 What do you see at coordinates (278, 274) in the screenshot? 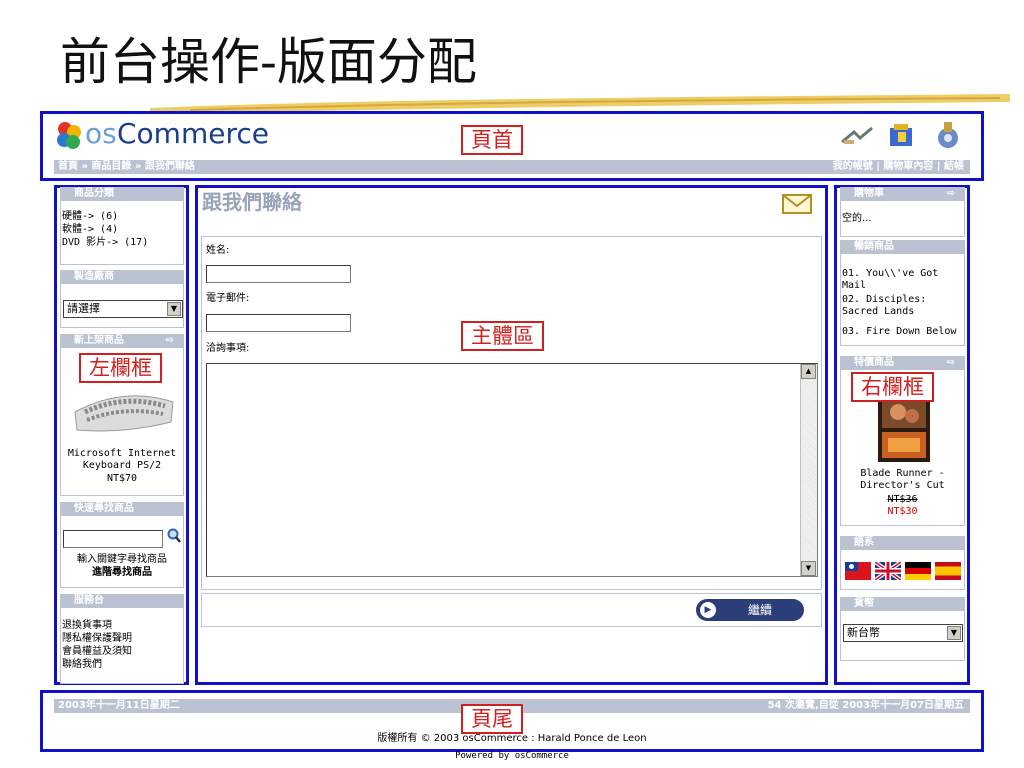
I see `name-input` at bounding box center [278, 274].